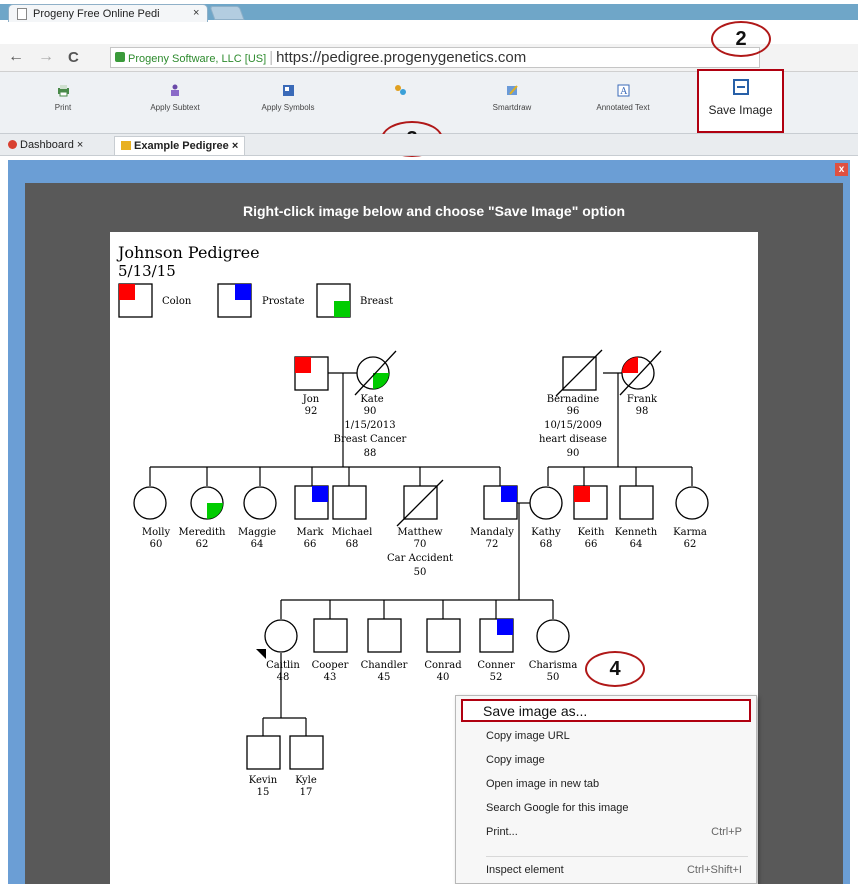 The image size is (858, 884). What do you see at coordinates (841, 169) in the screenshot?
I see `dialog-close-icon: x` at bounding box center [841, 169].